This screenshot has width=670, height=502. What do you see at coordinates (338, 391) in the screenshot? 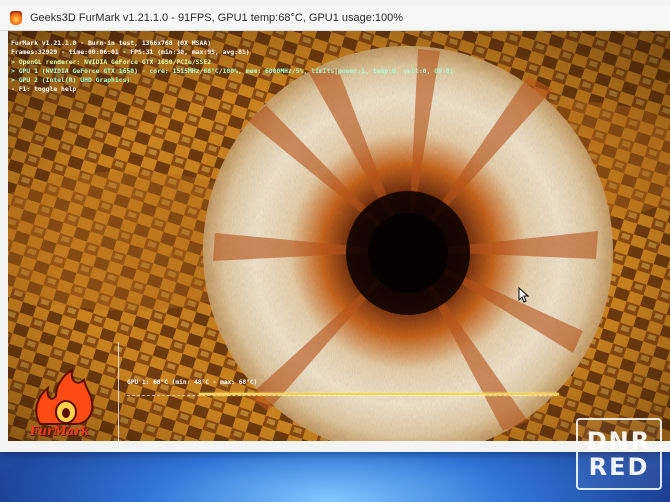
I see `temperature-graph: GPU 1: 68°C (min: 48°C - max: 68°C)` at bounding box center [338, 391].